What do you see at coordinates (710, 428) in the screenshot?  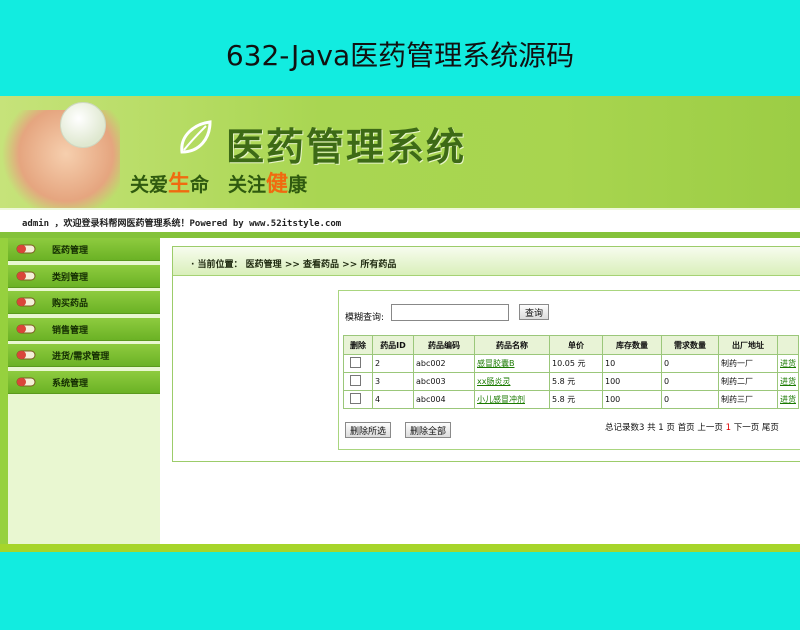 I see `prev-page-link: 上一页` at bounding box center [710, 428].